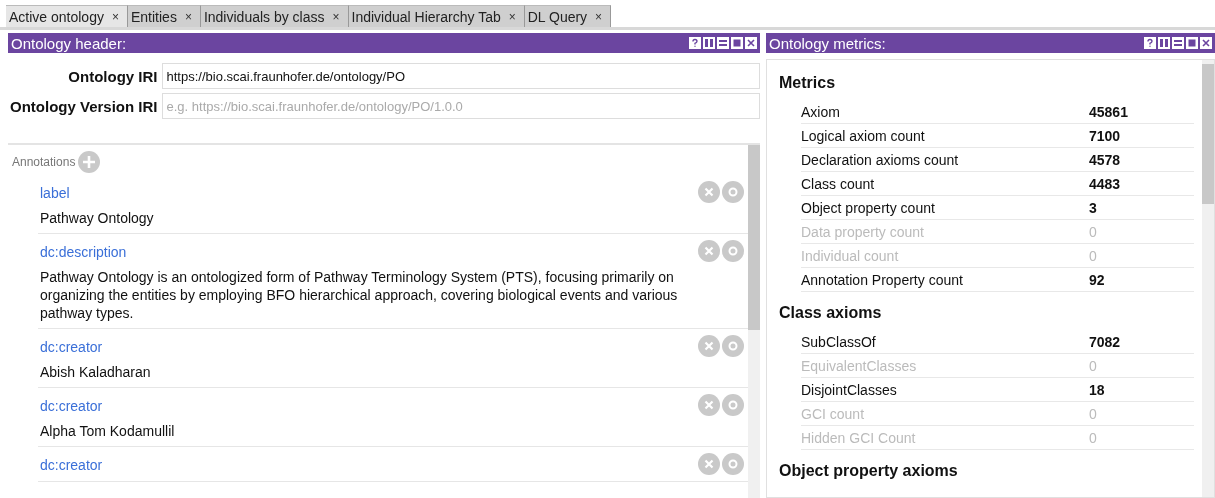  What do you see at coordinates (1105, 135) in the screenshot?
I see `metric-value: 7100` at bounding box center [1105, 135].